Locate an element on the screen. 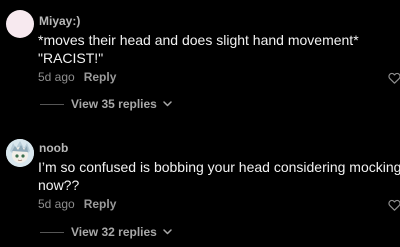 This screenshot has height=247, width=400. view-replies-button: View 32 replies is located at coordinates (121, 232).